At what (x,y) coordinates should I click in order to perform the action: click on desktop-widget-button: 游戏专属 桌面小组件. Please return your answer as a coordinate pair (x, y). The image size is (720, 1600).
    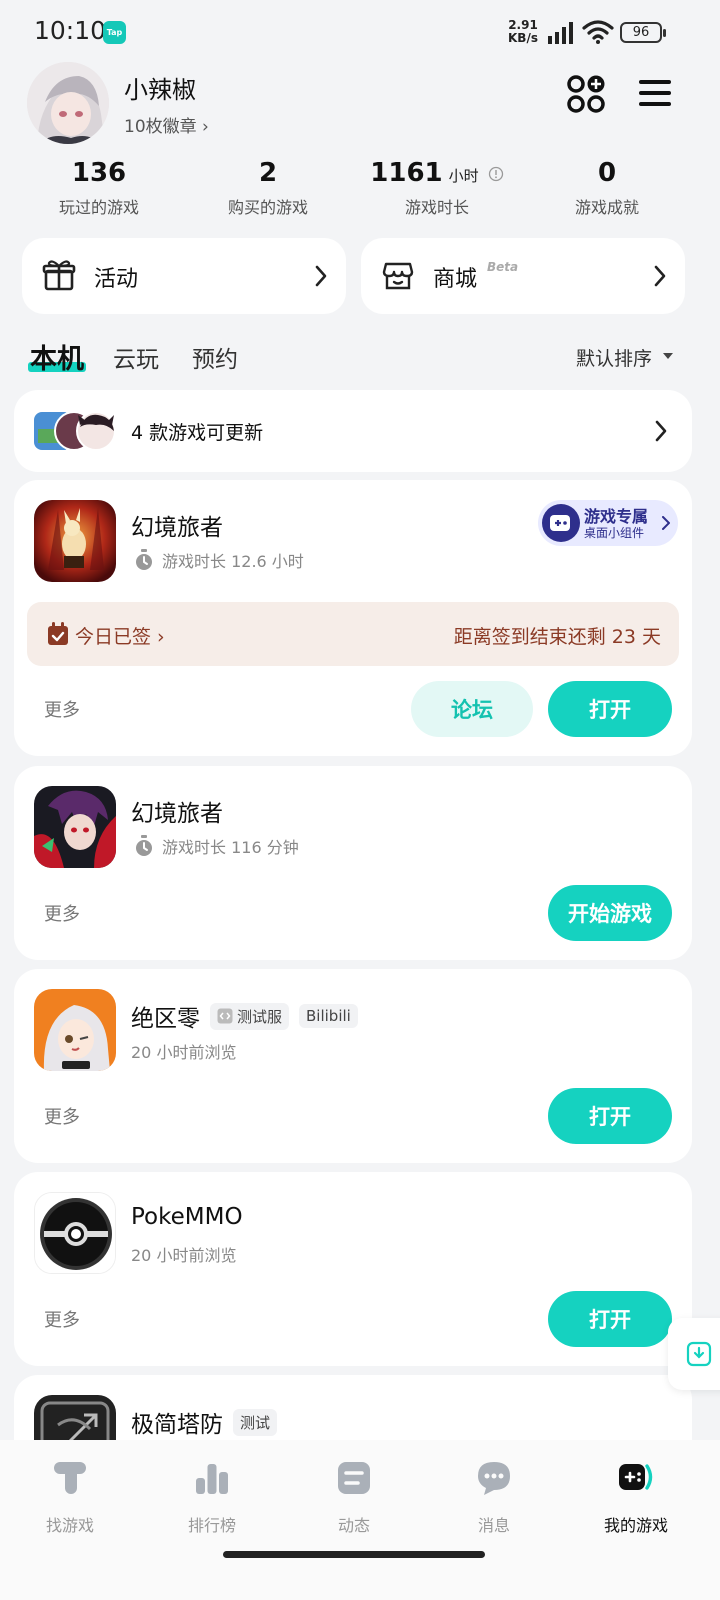
    Looking at the image, I should click on (608, 523).